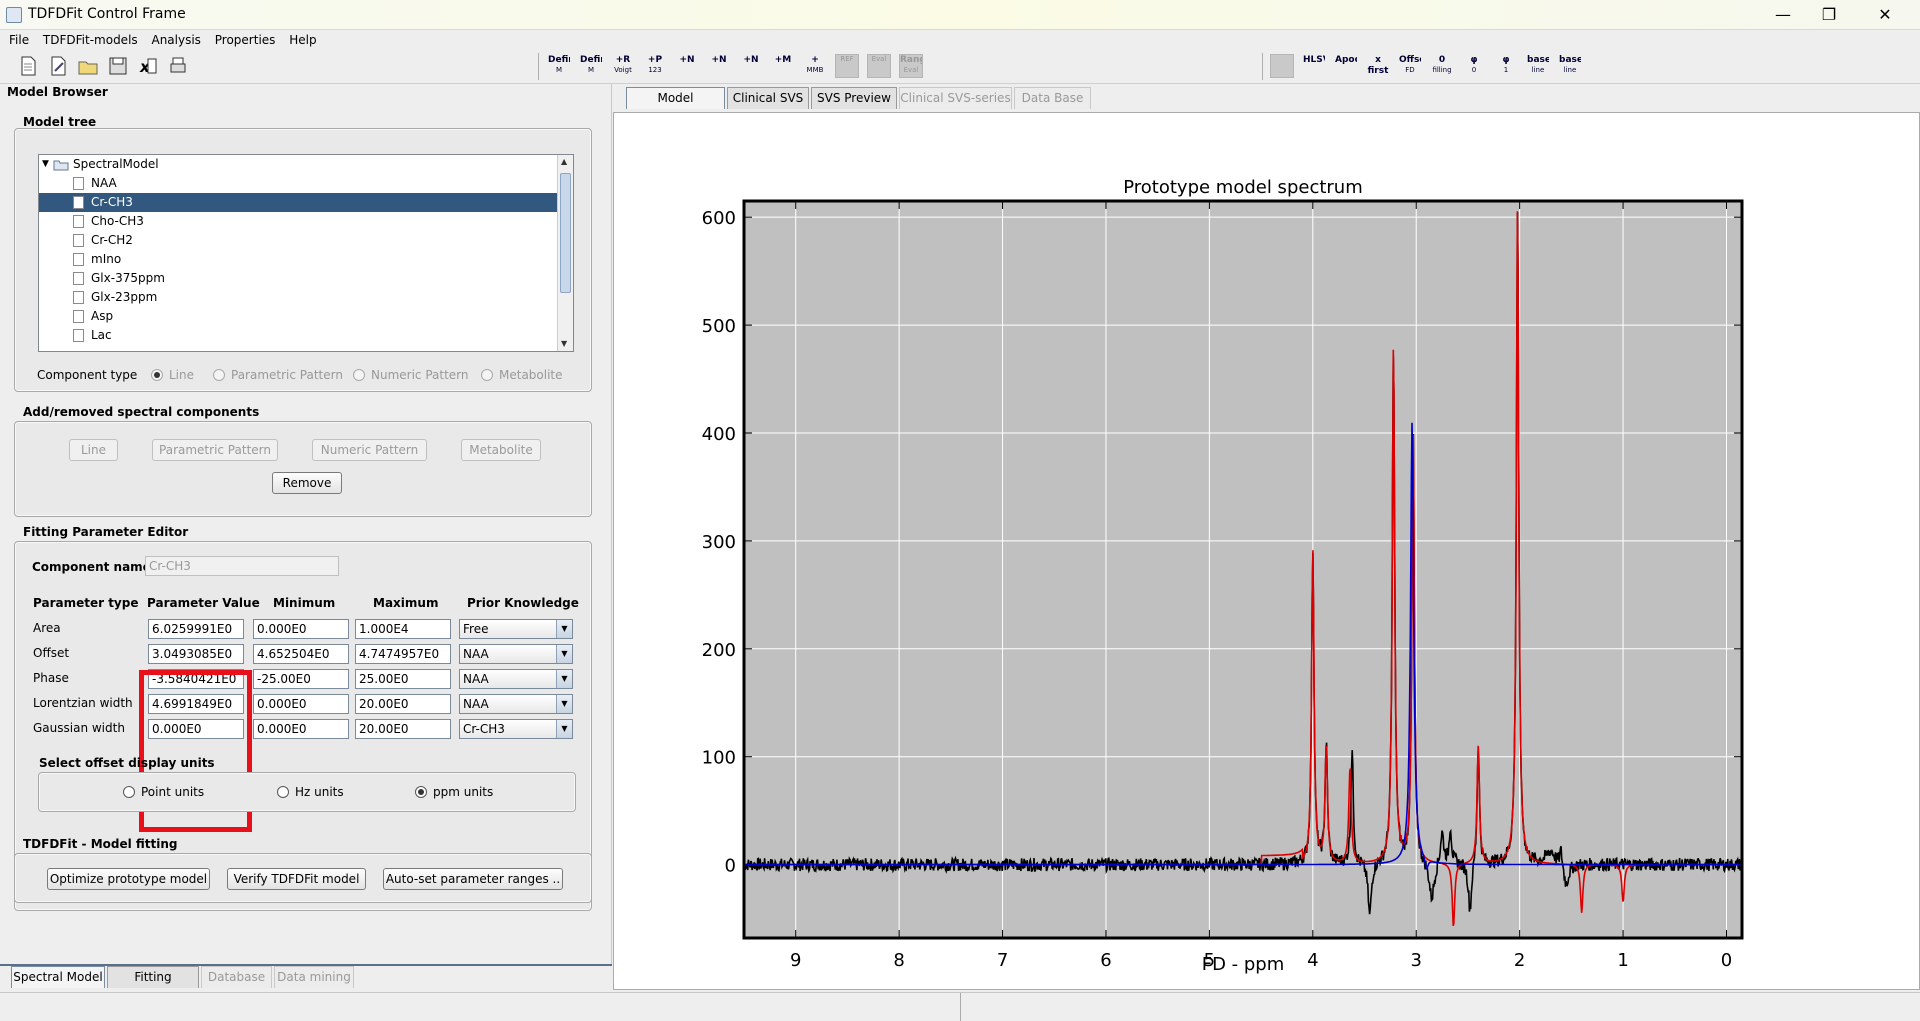  Describe the element at coordinates (1829, 15) in the screenshot. I see `restore-button: ❐` at that location.